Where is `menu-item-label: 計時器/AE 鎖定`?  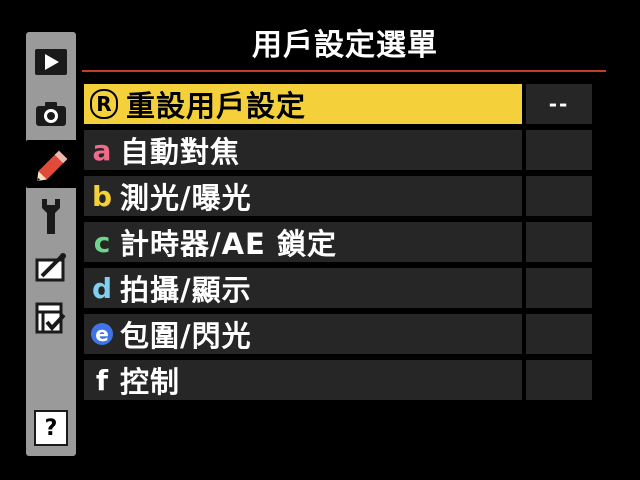 menu-item-label: 計時器/AE 鎖定 is located at coordinates (228, 244).